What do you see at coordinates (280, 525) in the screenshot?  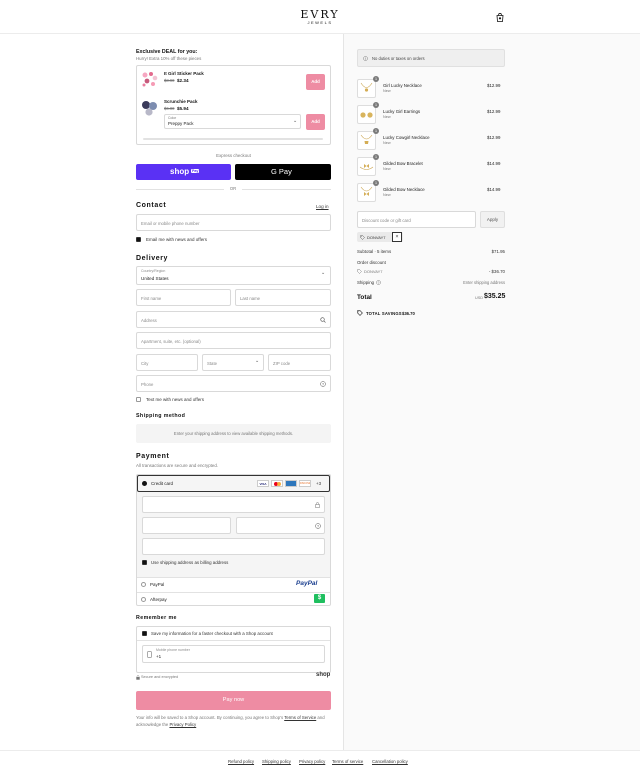 I see `security-code-field: ?` at bounding box center [280, 525].